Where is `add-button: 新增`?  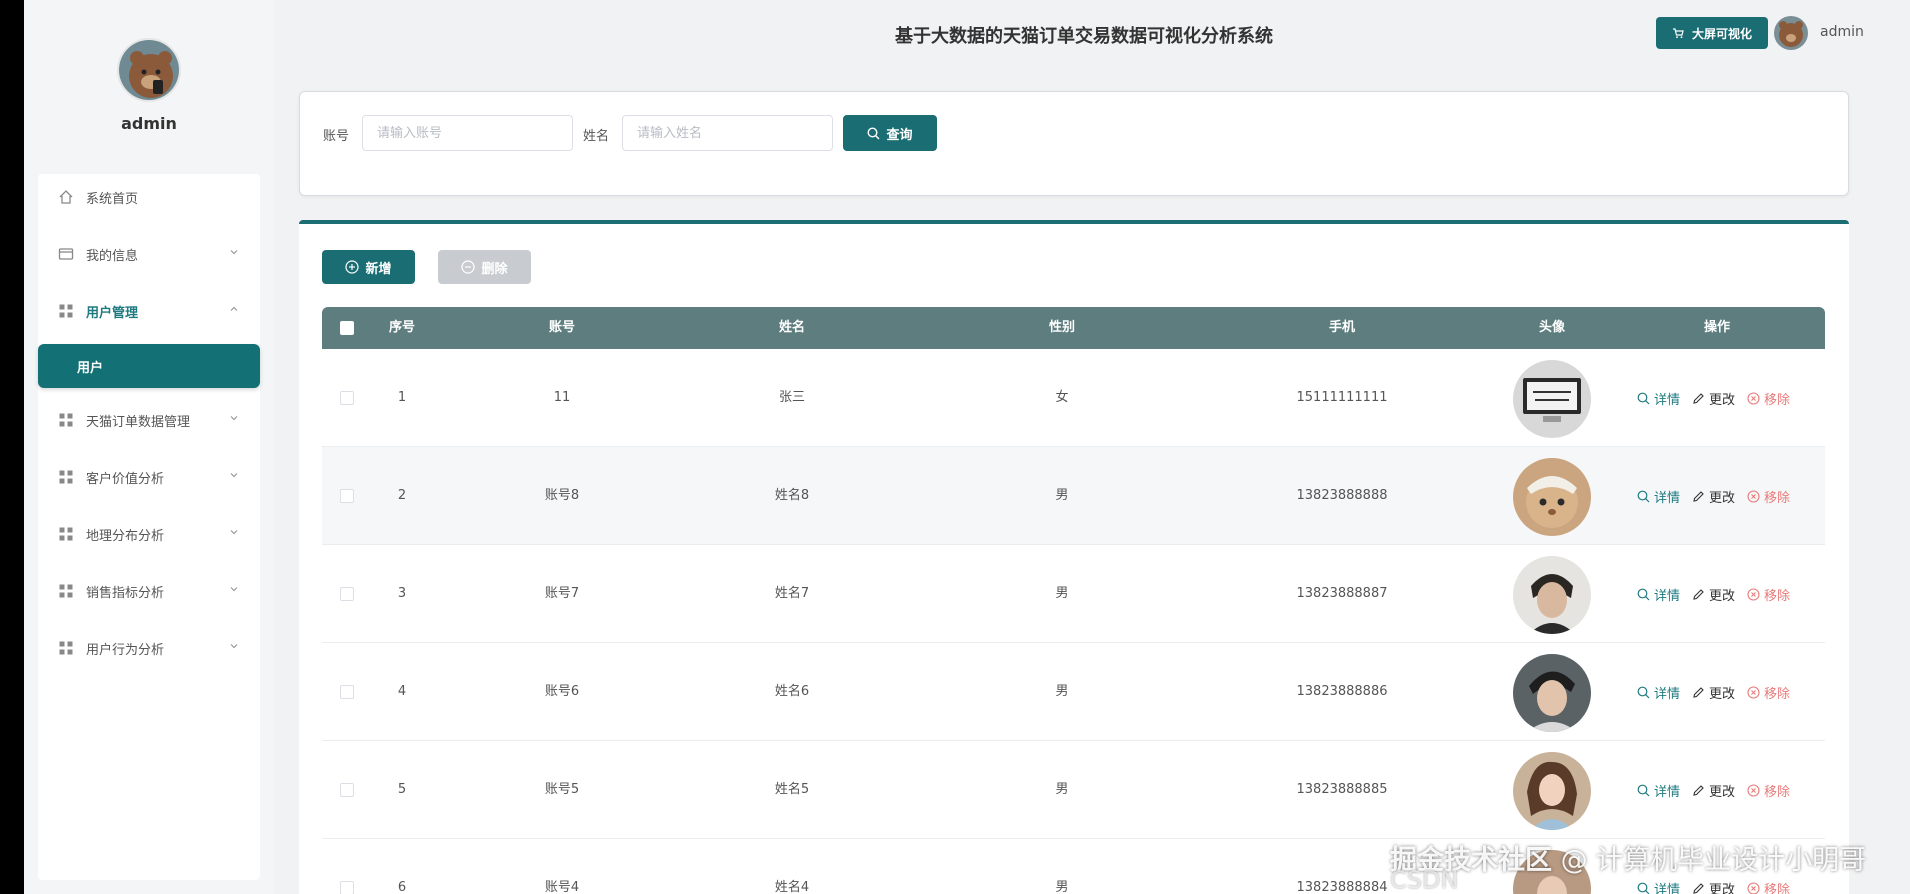
add-button: 新增 is located at coordinates (368, 267).